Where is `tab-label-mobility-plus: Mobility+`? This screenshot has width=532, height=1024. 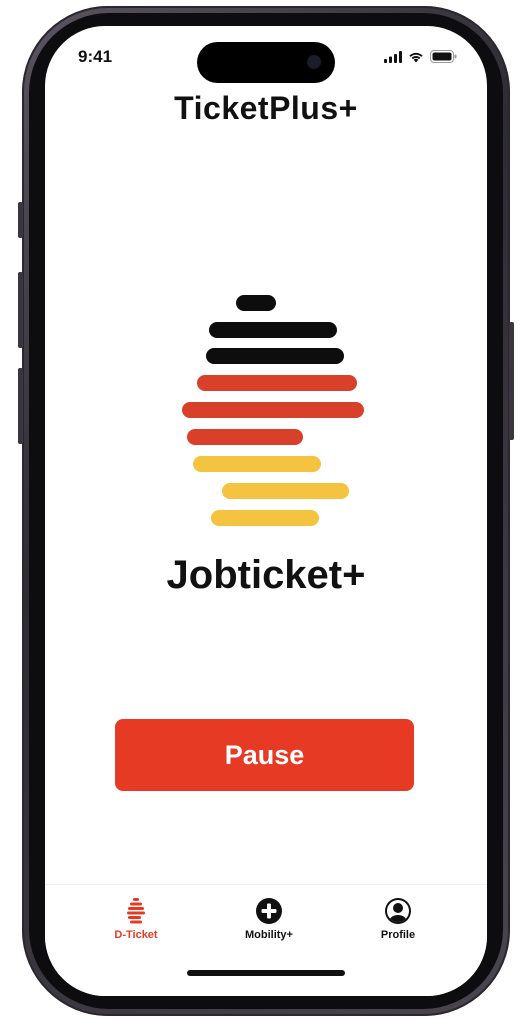
tab-label-mobility-plus: Mobility+ is located at coordinates (269, 935).